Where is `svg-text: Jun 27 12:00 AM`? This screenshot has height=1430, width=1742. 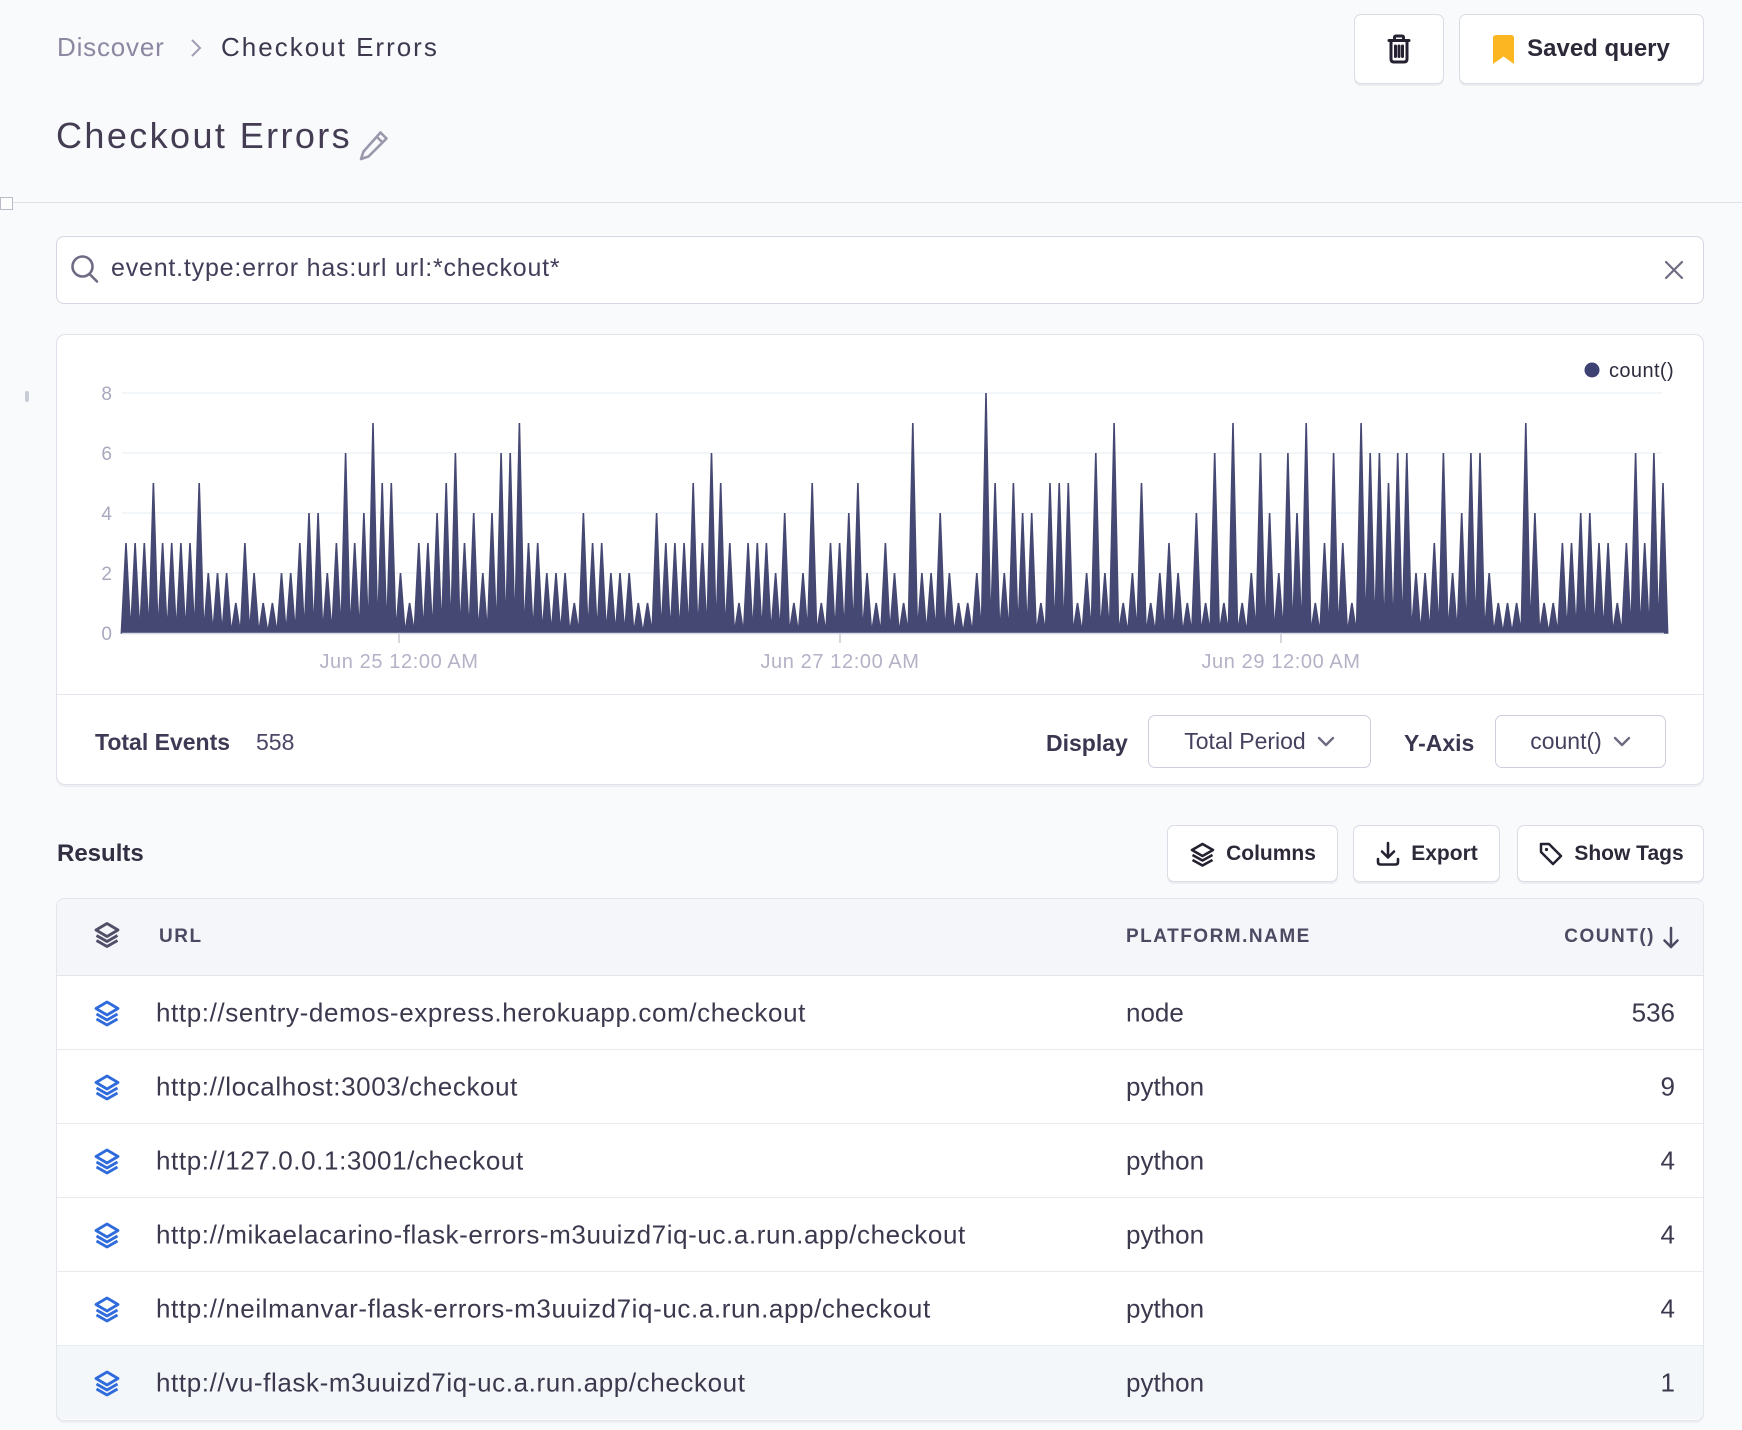
svg-text: Jun 27 12:00 AM is located at coordinates (839, 662).